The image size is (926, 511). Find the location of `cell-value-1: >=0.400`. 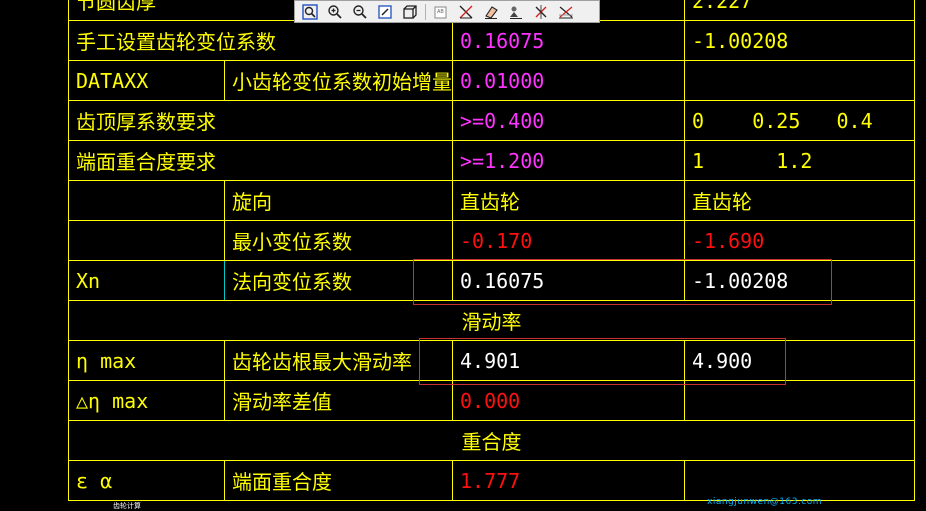

cell-value-1: >=0.400 is located at coordinates (568, 120).